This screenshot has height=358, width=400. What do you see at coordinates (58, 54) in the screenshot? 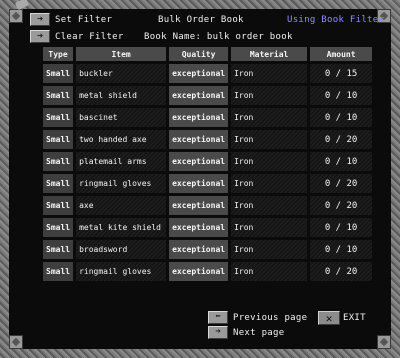
I see `column-header-type: Type` at bounding box center [58, 54].